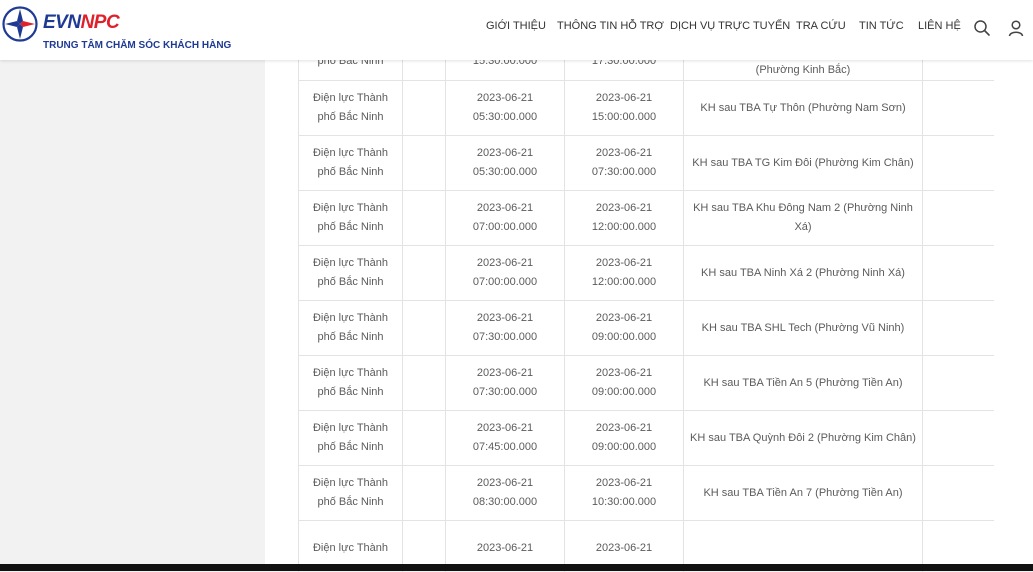 This screenshot has height=572, width=1033. Describe the element at coordinates (803, 328) in the screenshot. I see `cell-text: KH sau TBA SHL Tech (Phường Vũ Ninh)` at that location.